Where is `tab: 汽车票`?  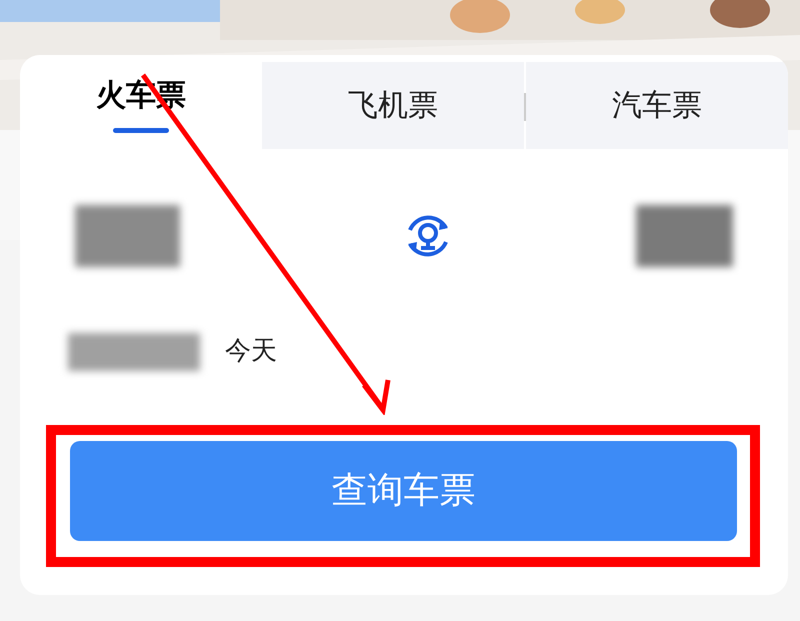 tab: 汽车票 is located at coordinates (657, 105).